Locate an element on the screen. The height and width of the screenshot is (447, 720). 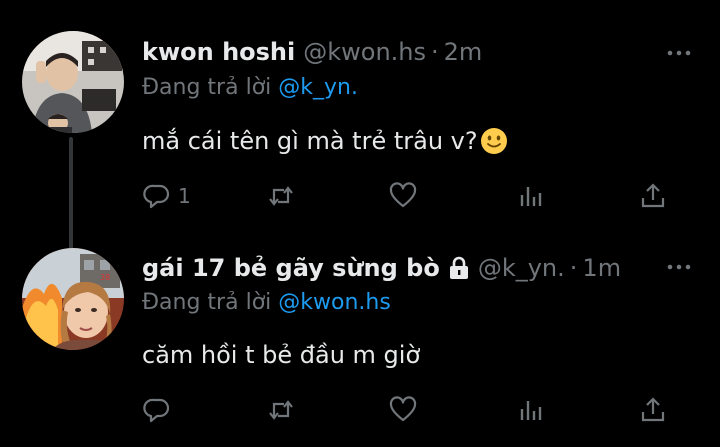
tweet-header: gái 17 bẻ gãy sừng bò @k_yn. · 1m is located at coordinates (381, 268).